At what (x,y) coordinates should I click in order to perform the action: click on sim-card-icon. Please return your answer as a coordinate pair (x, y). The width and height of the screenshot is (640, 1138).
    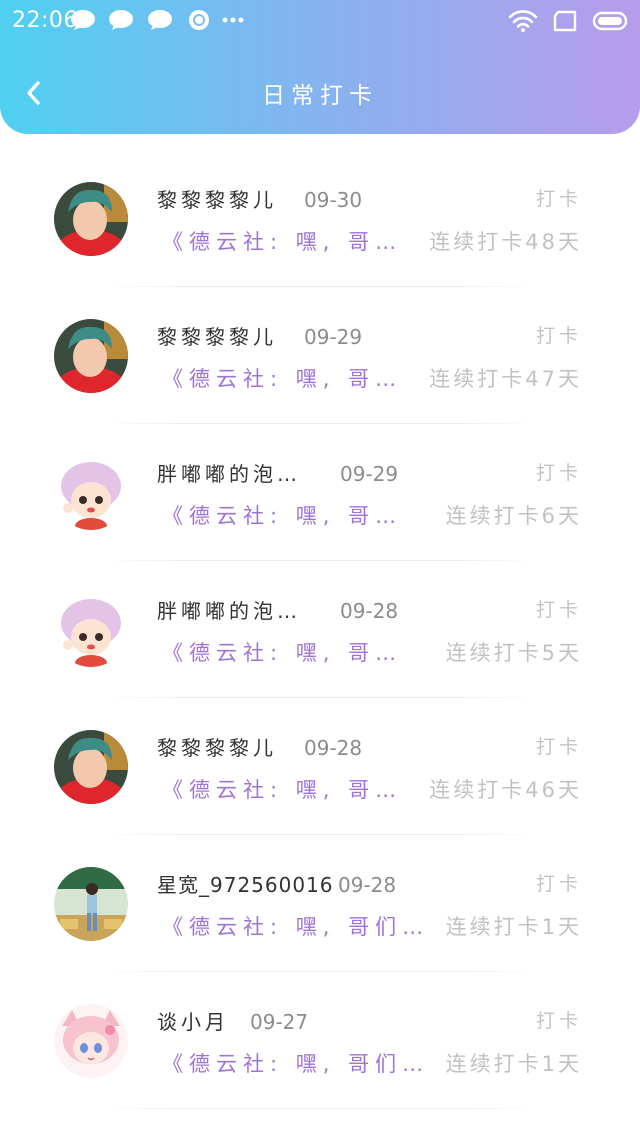
    Looking at the image, I should click on (565, 21).